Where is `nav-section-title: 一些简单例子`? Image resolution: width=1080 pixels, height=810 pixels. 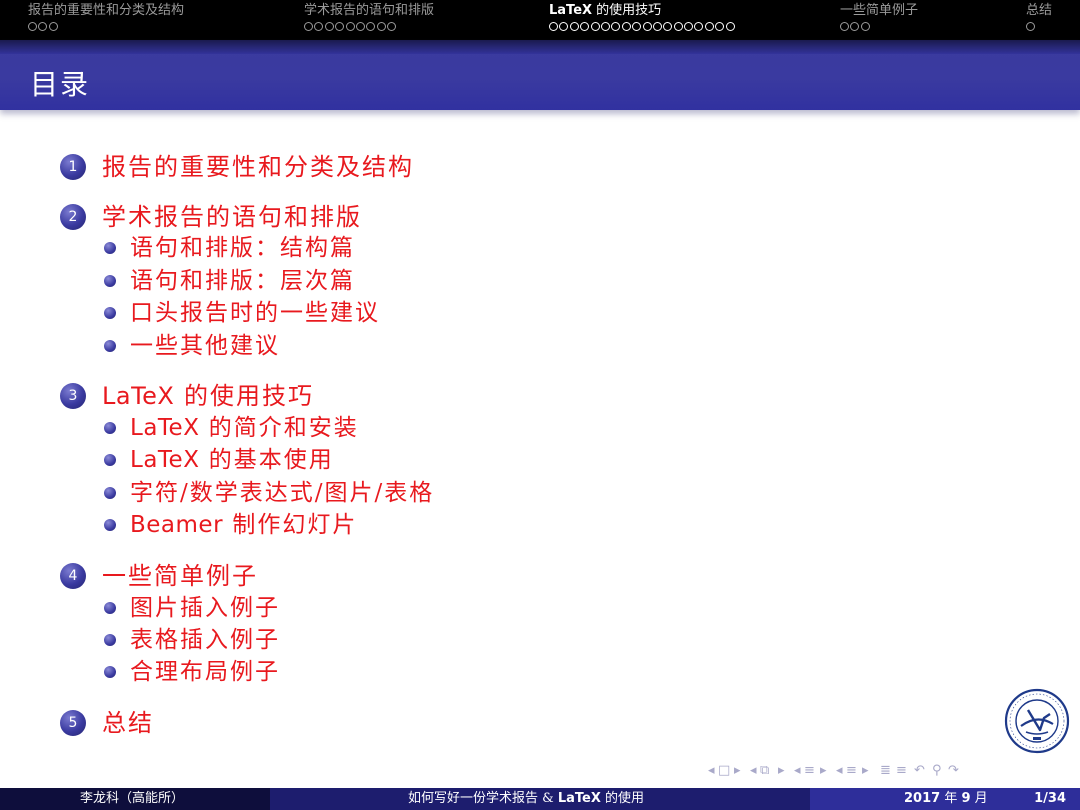 nav-section-title: 一些简单例子 is located at coordinates (879, 11).